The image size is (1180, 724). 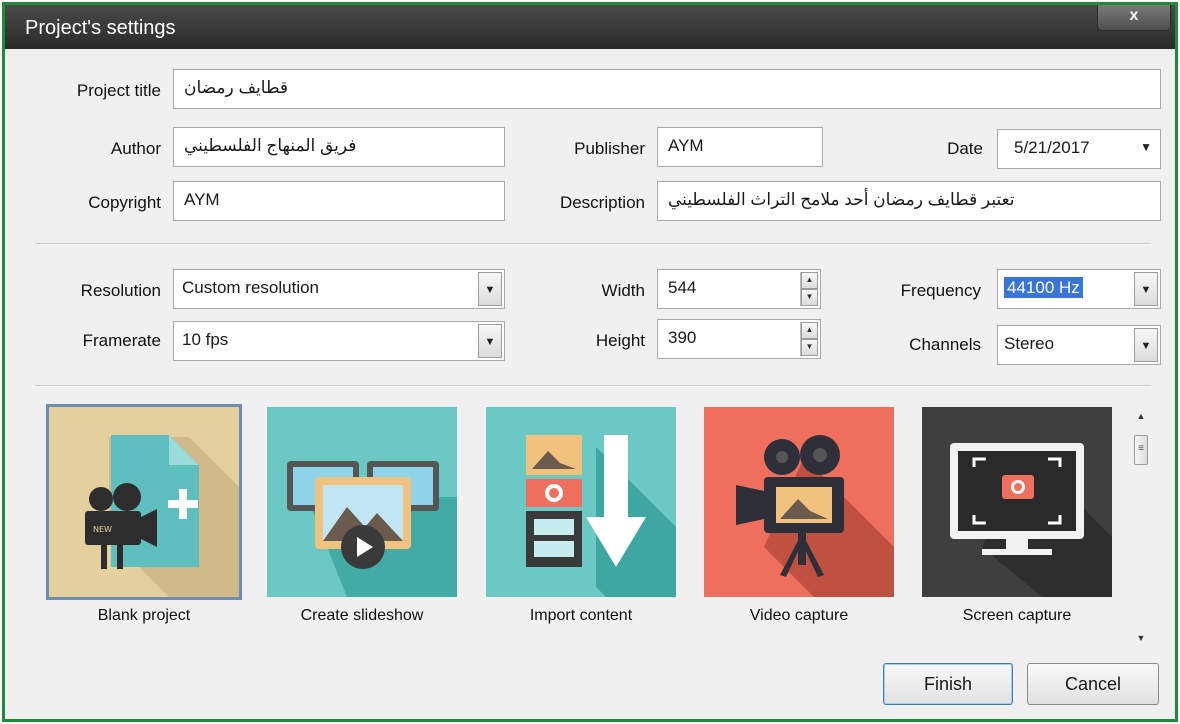 I want to click on copyright-label: Copyright, so click(x=124, y=202).